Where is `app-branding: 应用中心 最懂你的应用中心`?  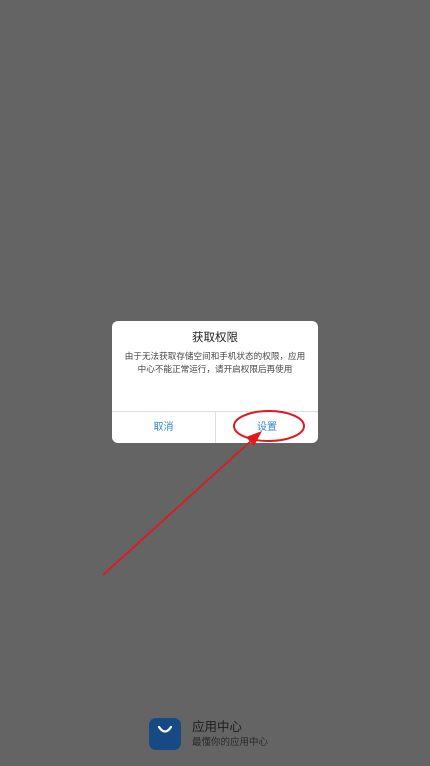
app-branding: 应用中心 最懂你的应用中心 is located at coordinates (229, 734).